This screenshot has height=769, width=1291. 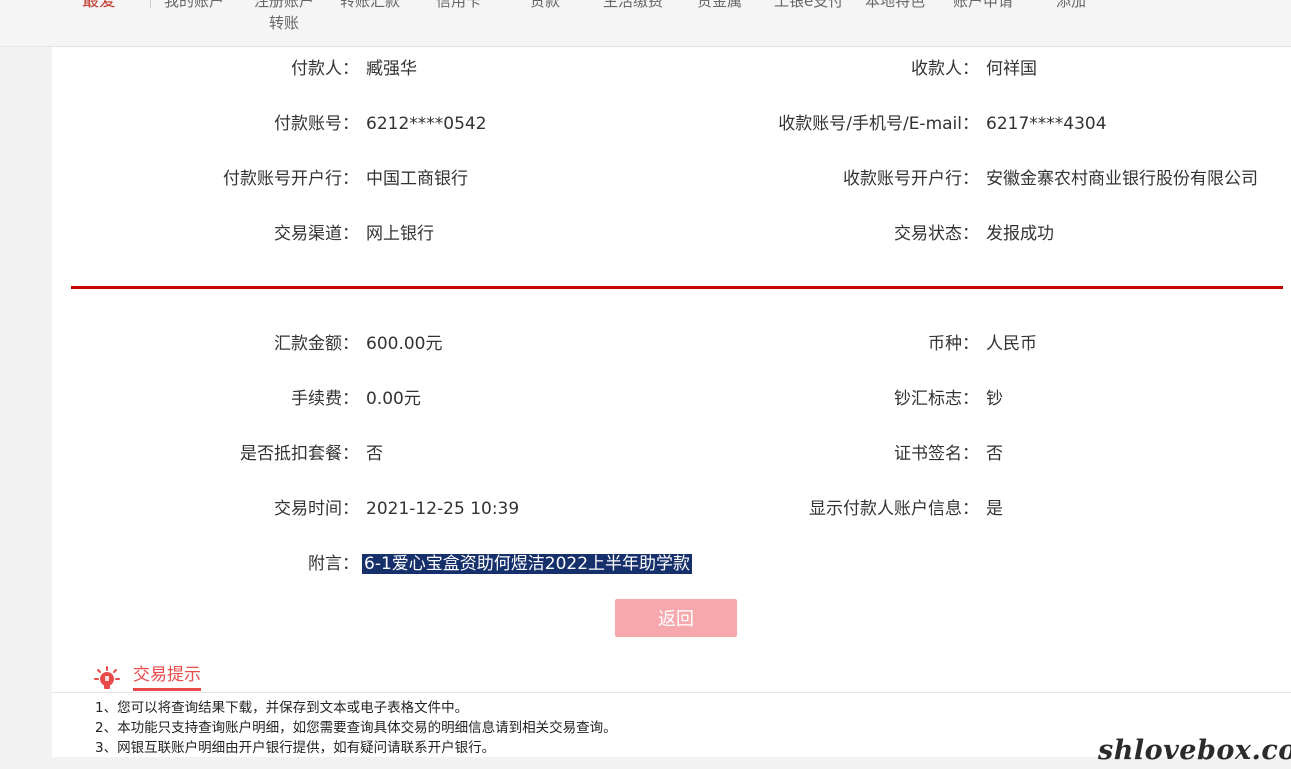 What do you see at coordinates (374, 454) in the screenshot?
I see `package-value: 否` at bounding box center [374, 454].